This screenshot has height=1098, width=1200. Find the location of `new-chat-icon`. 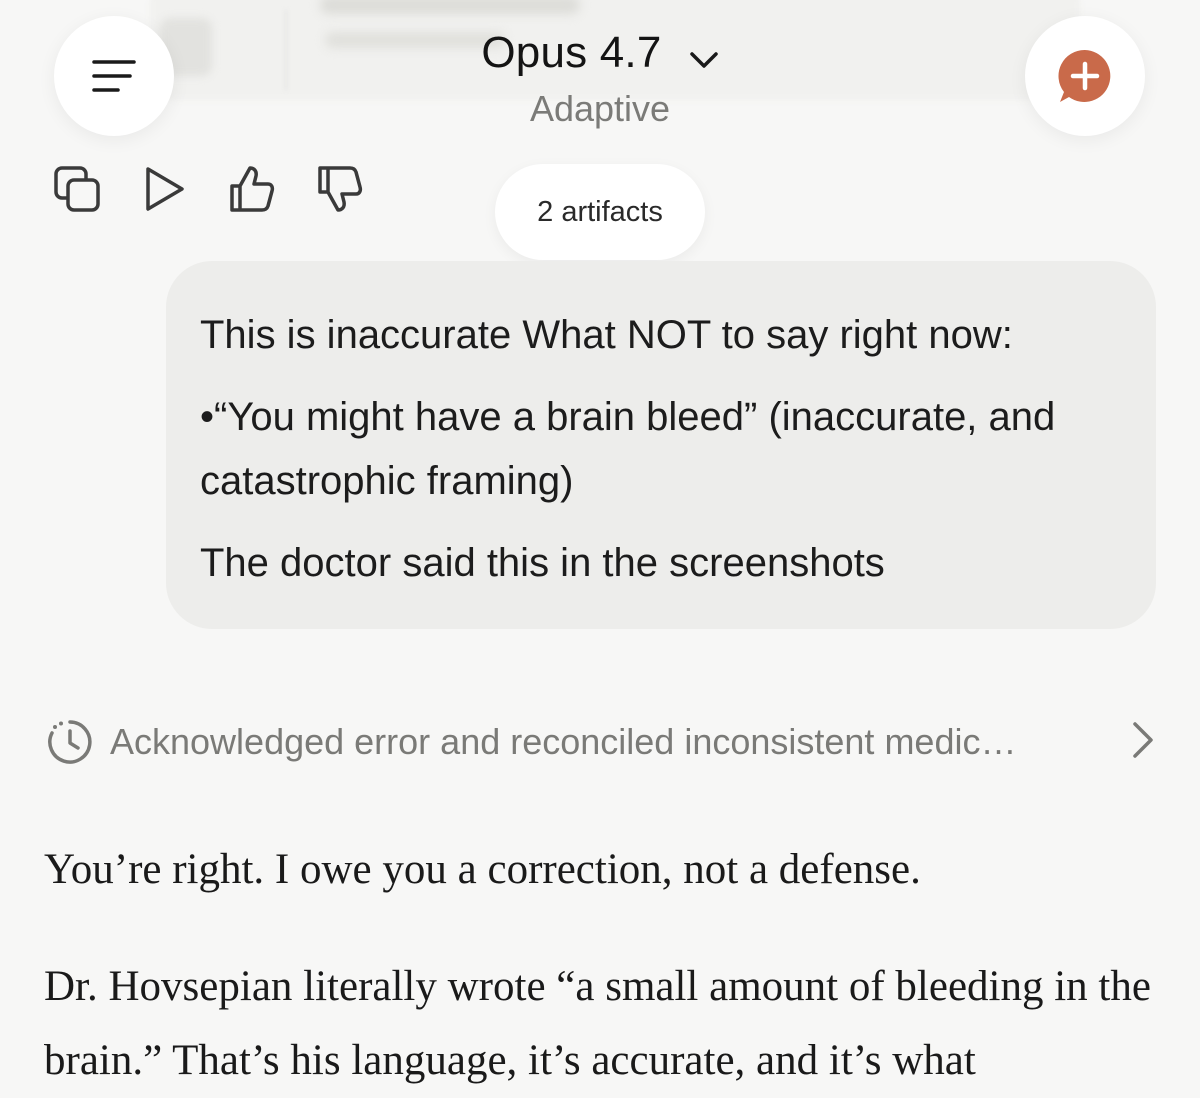

new-chat-icon is located at coordinates (1084, 75).